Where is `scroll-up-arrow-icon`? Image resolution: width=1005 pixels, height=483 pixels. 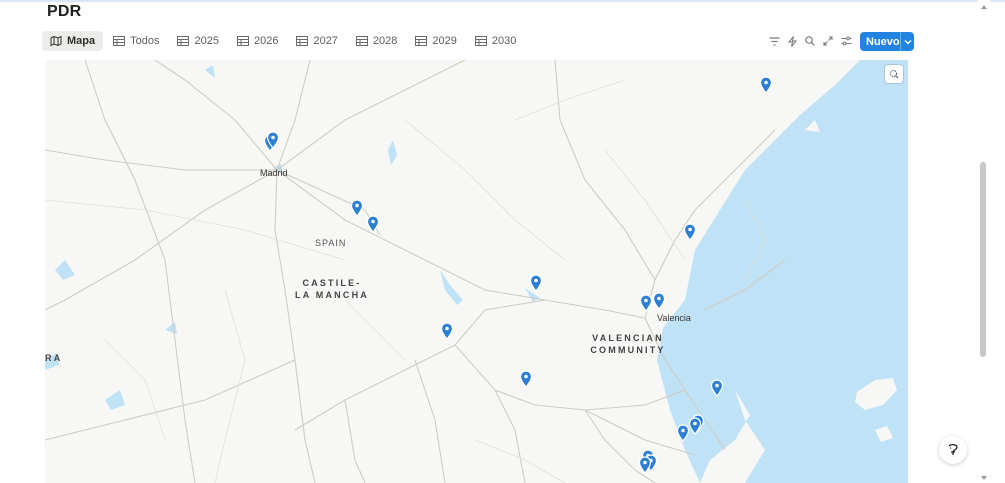 scroll-up-arrow-icon is located at coordinates (984, 7).